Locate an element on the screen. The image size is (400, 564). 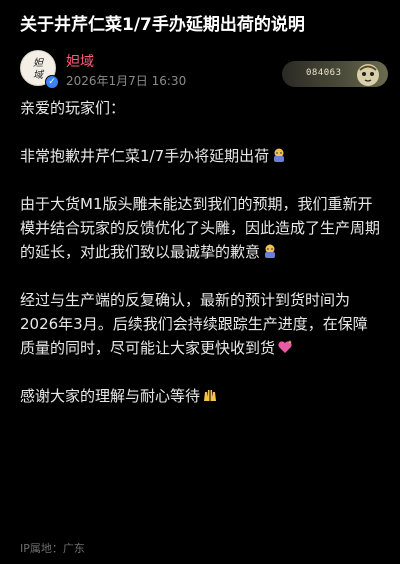
verified-badge-icon: ✓ is located at coordinates (52, 82).